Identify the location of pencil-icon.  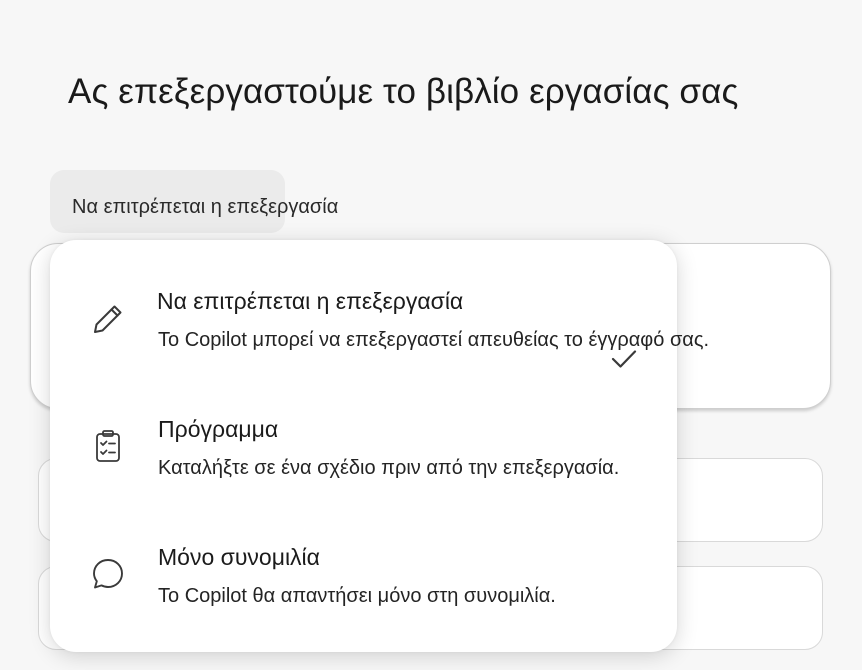
(108, 319).